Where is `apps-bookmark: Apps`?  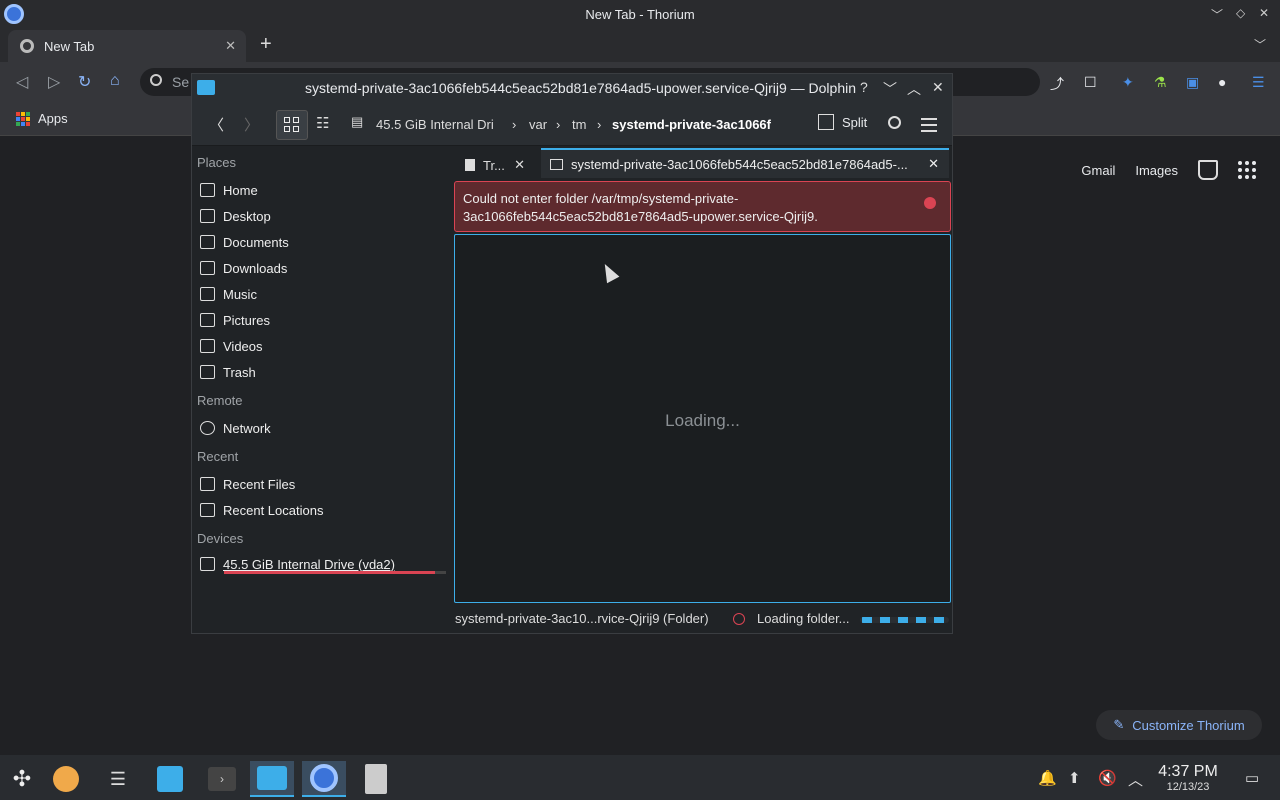
apps-bookmark: Apps is located at coordinates (53, 118).